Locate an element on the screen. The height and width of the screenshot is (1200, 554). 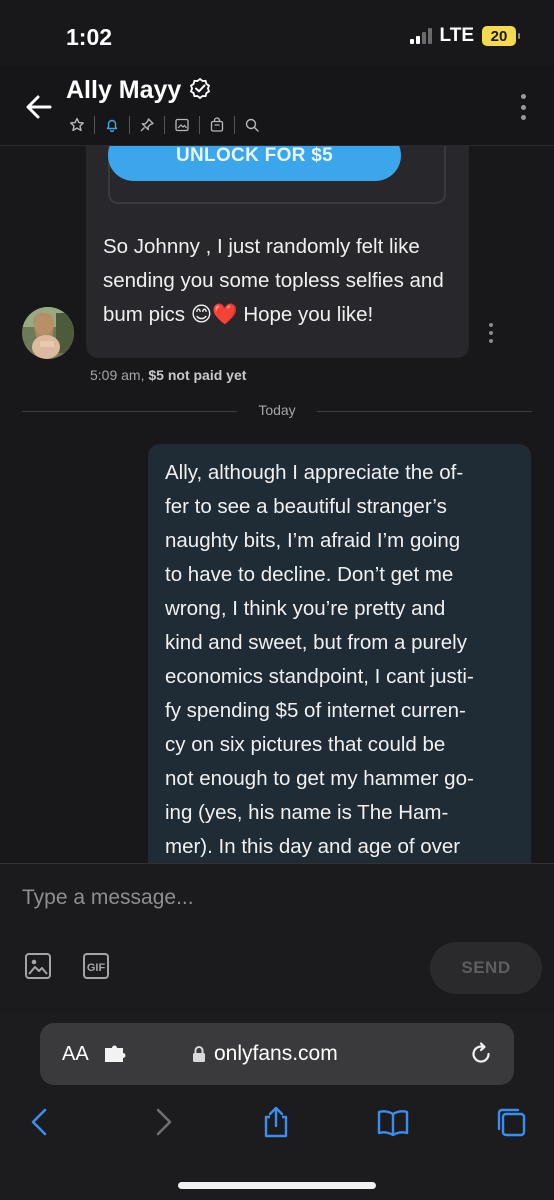
star-icon is located at coordinates (77, 125).